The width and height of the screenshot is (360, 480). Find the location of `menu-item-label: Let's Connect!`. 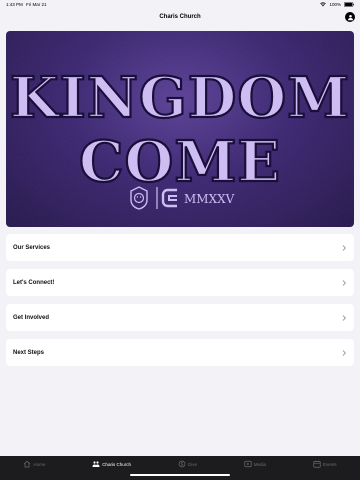

menu-item-label: Let's Connect! is located at coordinates (34, 282).